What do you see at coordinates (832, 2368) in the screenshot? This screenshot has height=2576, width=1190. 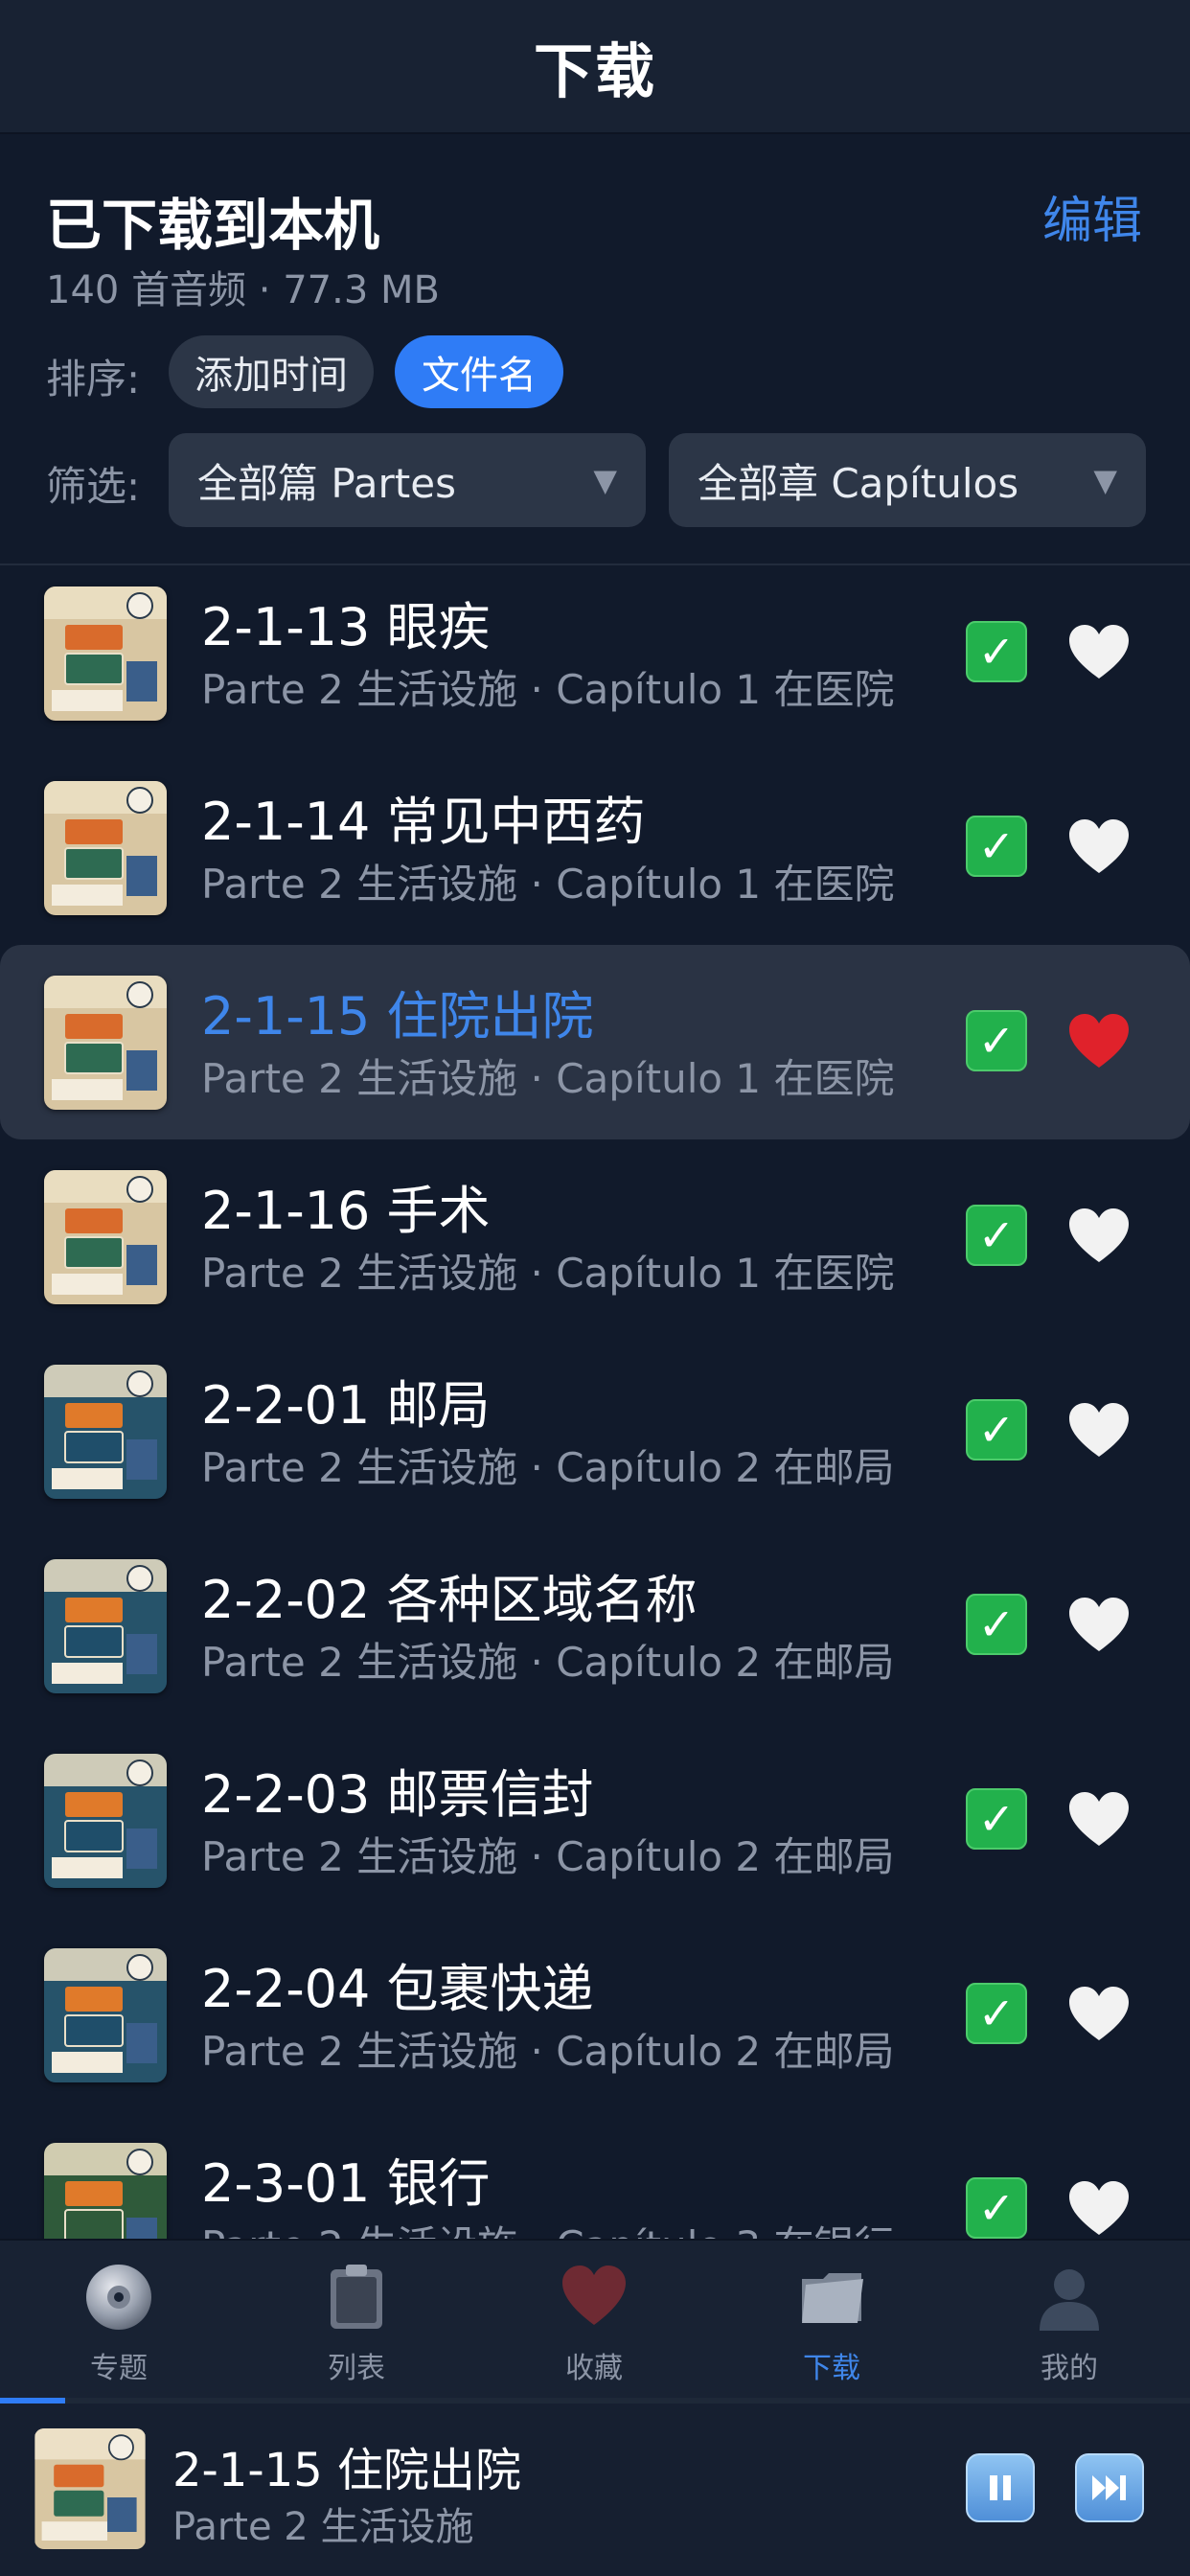 I see `tab-label: 下载` at bounding box center [832, 2368].